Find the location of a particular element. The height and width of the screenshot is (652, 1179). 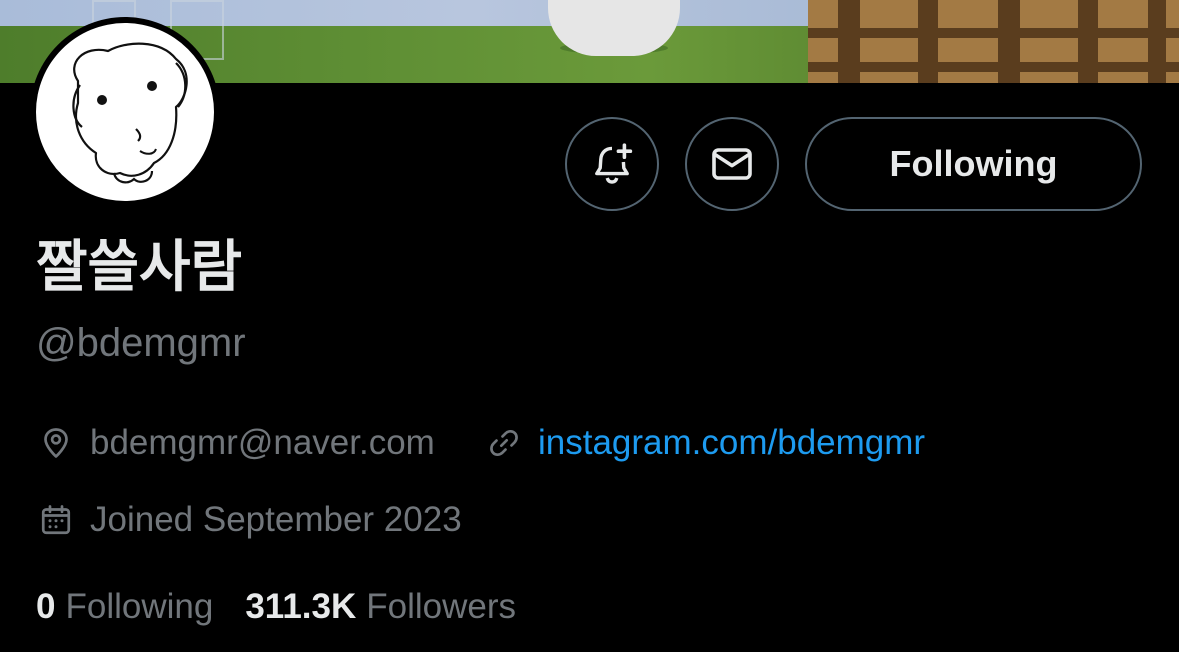

following-count-link: 0 Following is located at coordinates (124, 607).